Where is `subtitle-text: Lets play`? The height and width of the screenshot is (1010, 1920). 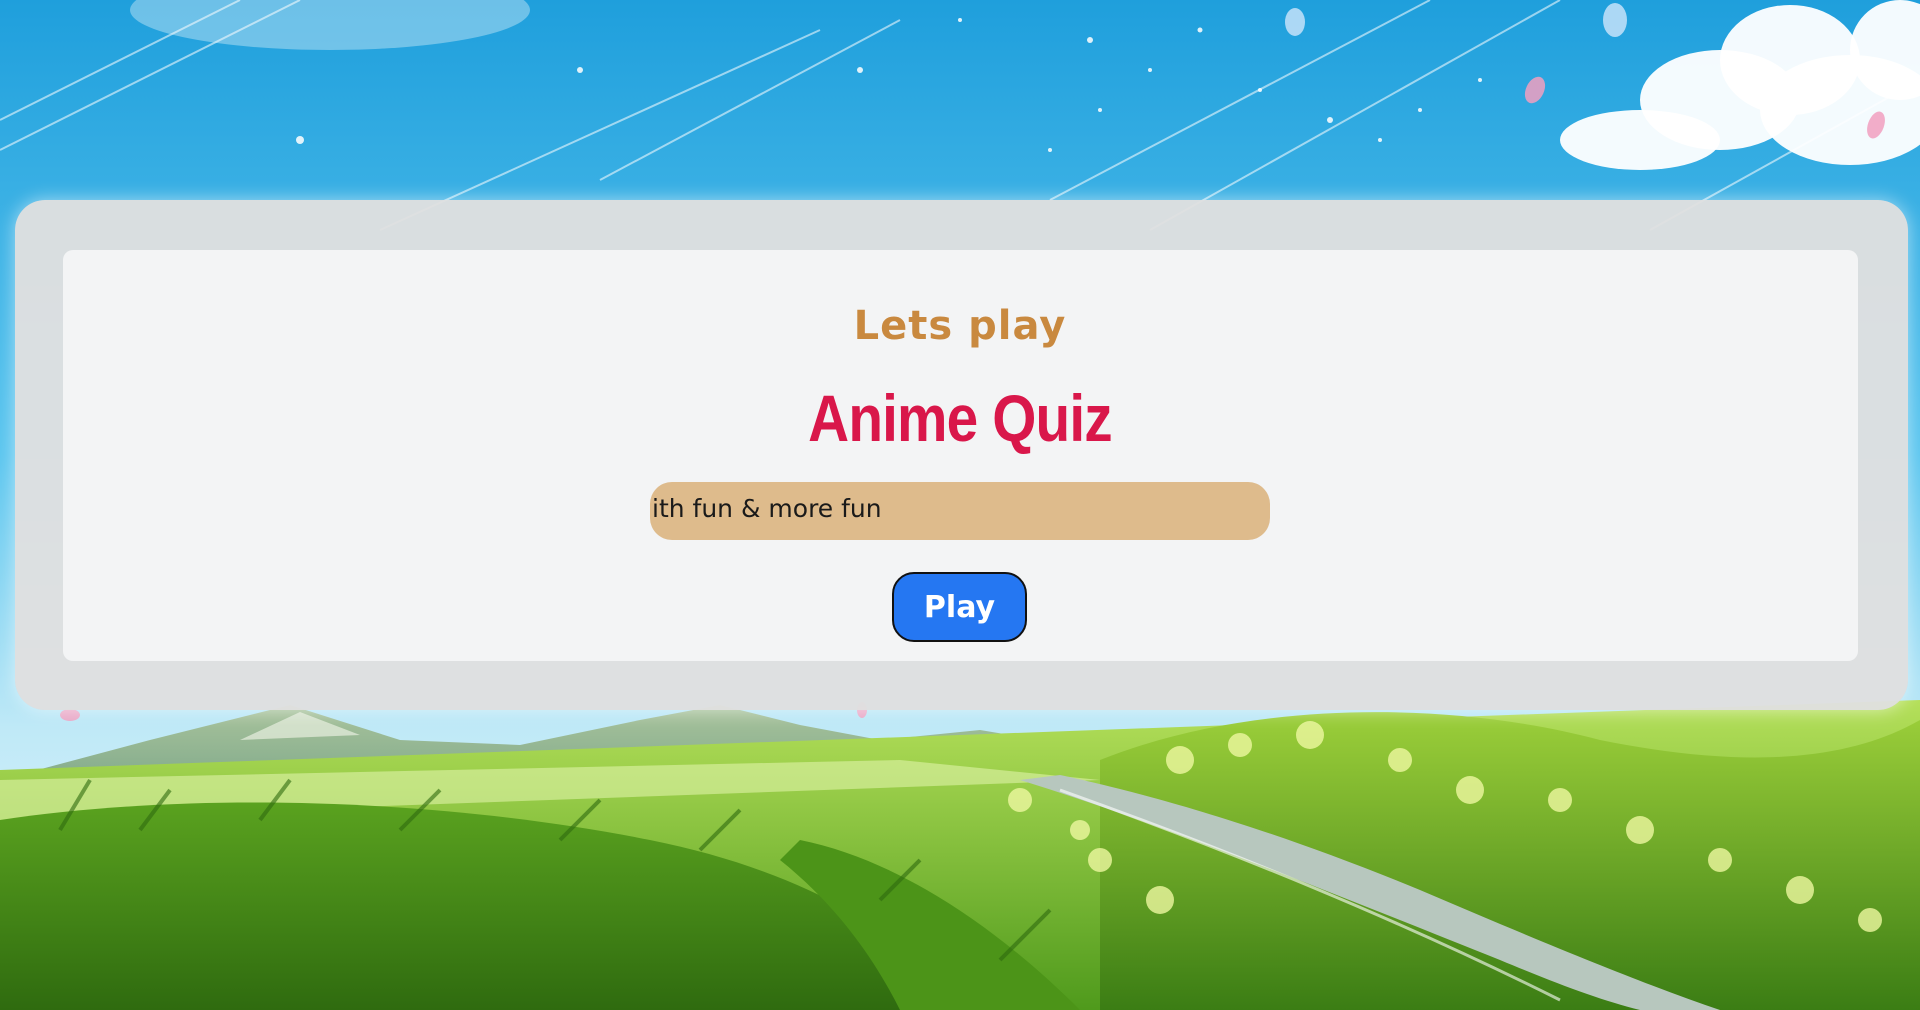 subtitle-text: Lets play is located at coordinates (960, 326).